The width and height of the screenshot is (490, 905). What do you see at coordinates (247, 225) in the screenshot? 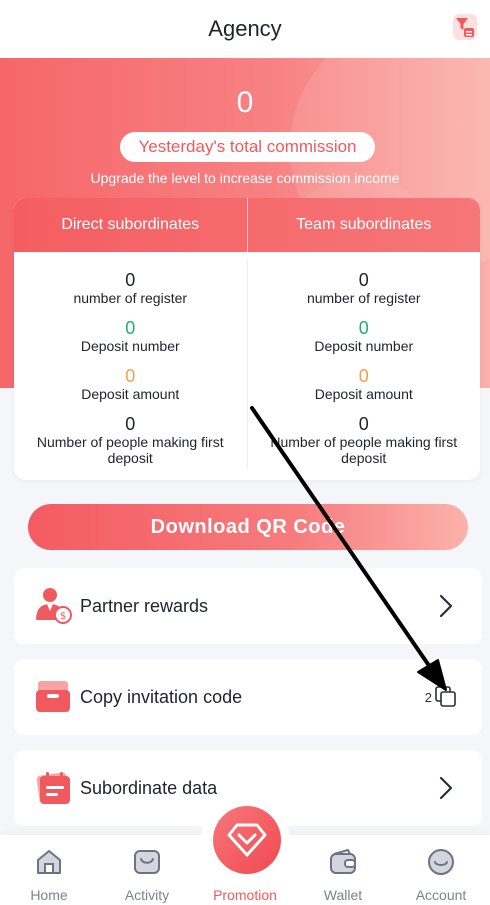
I see `stats-header: Direct subordinates Team subordinates` at bounding box center [247, 225].